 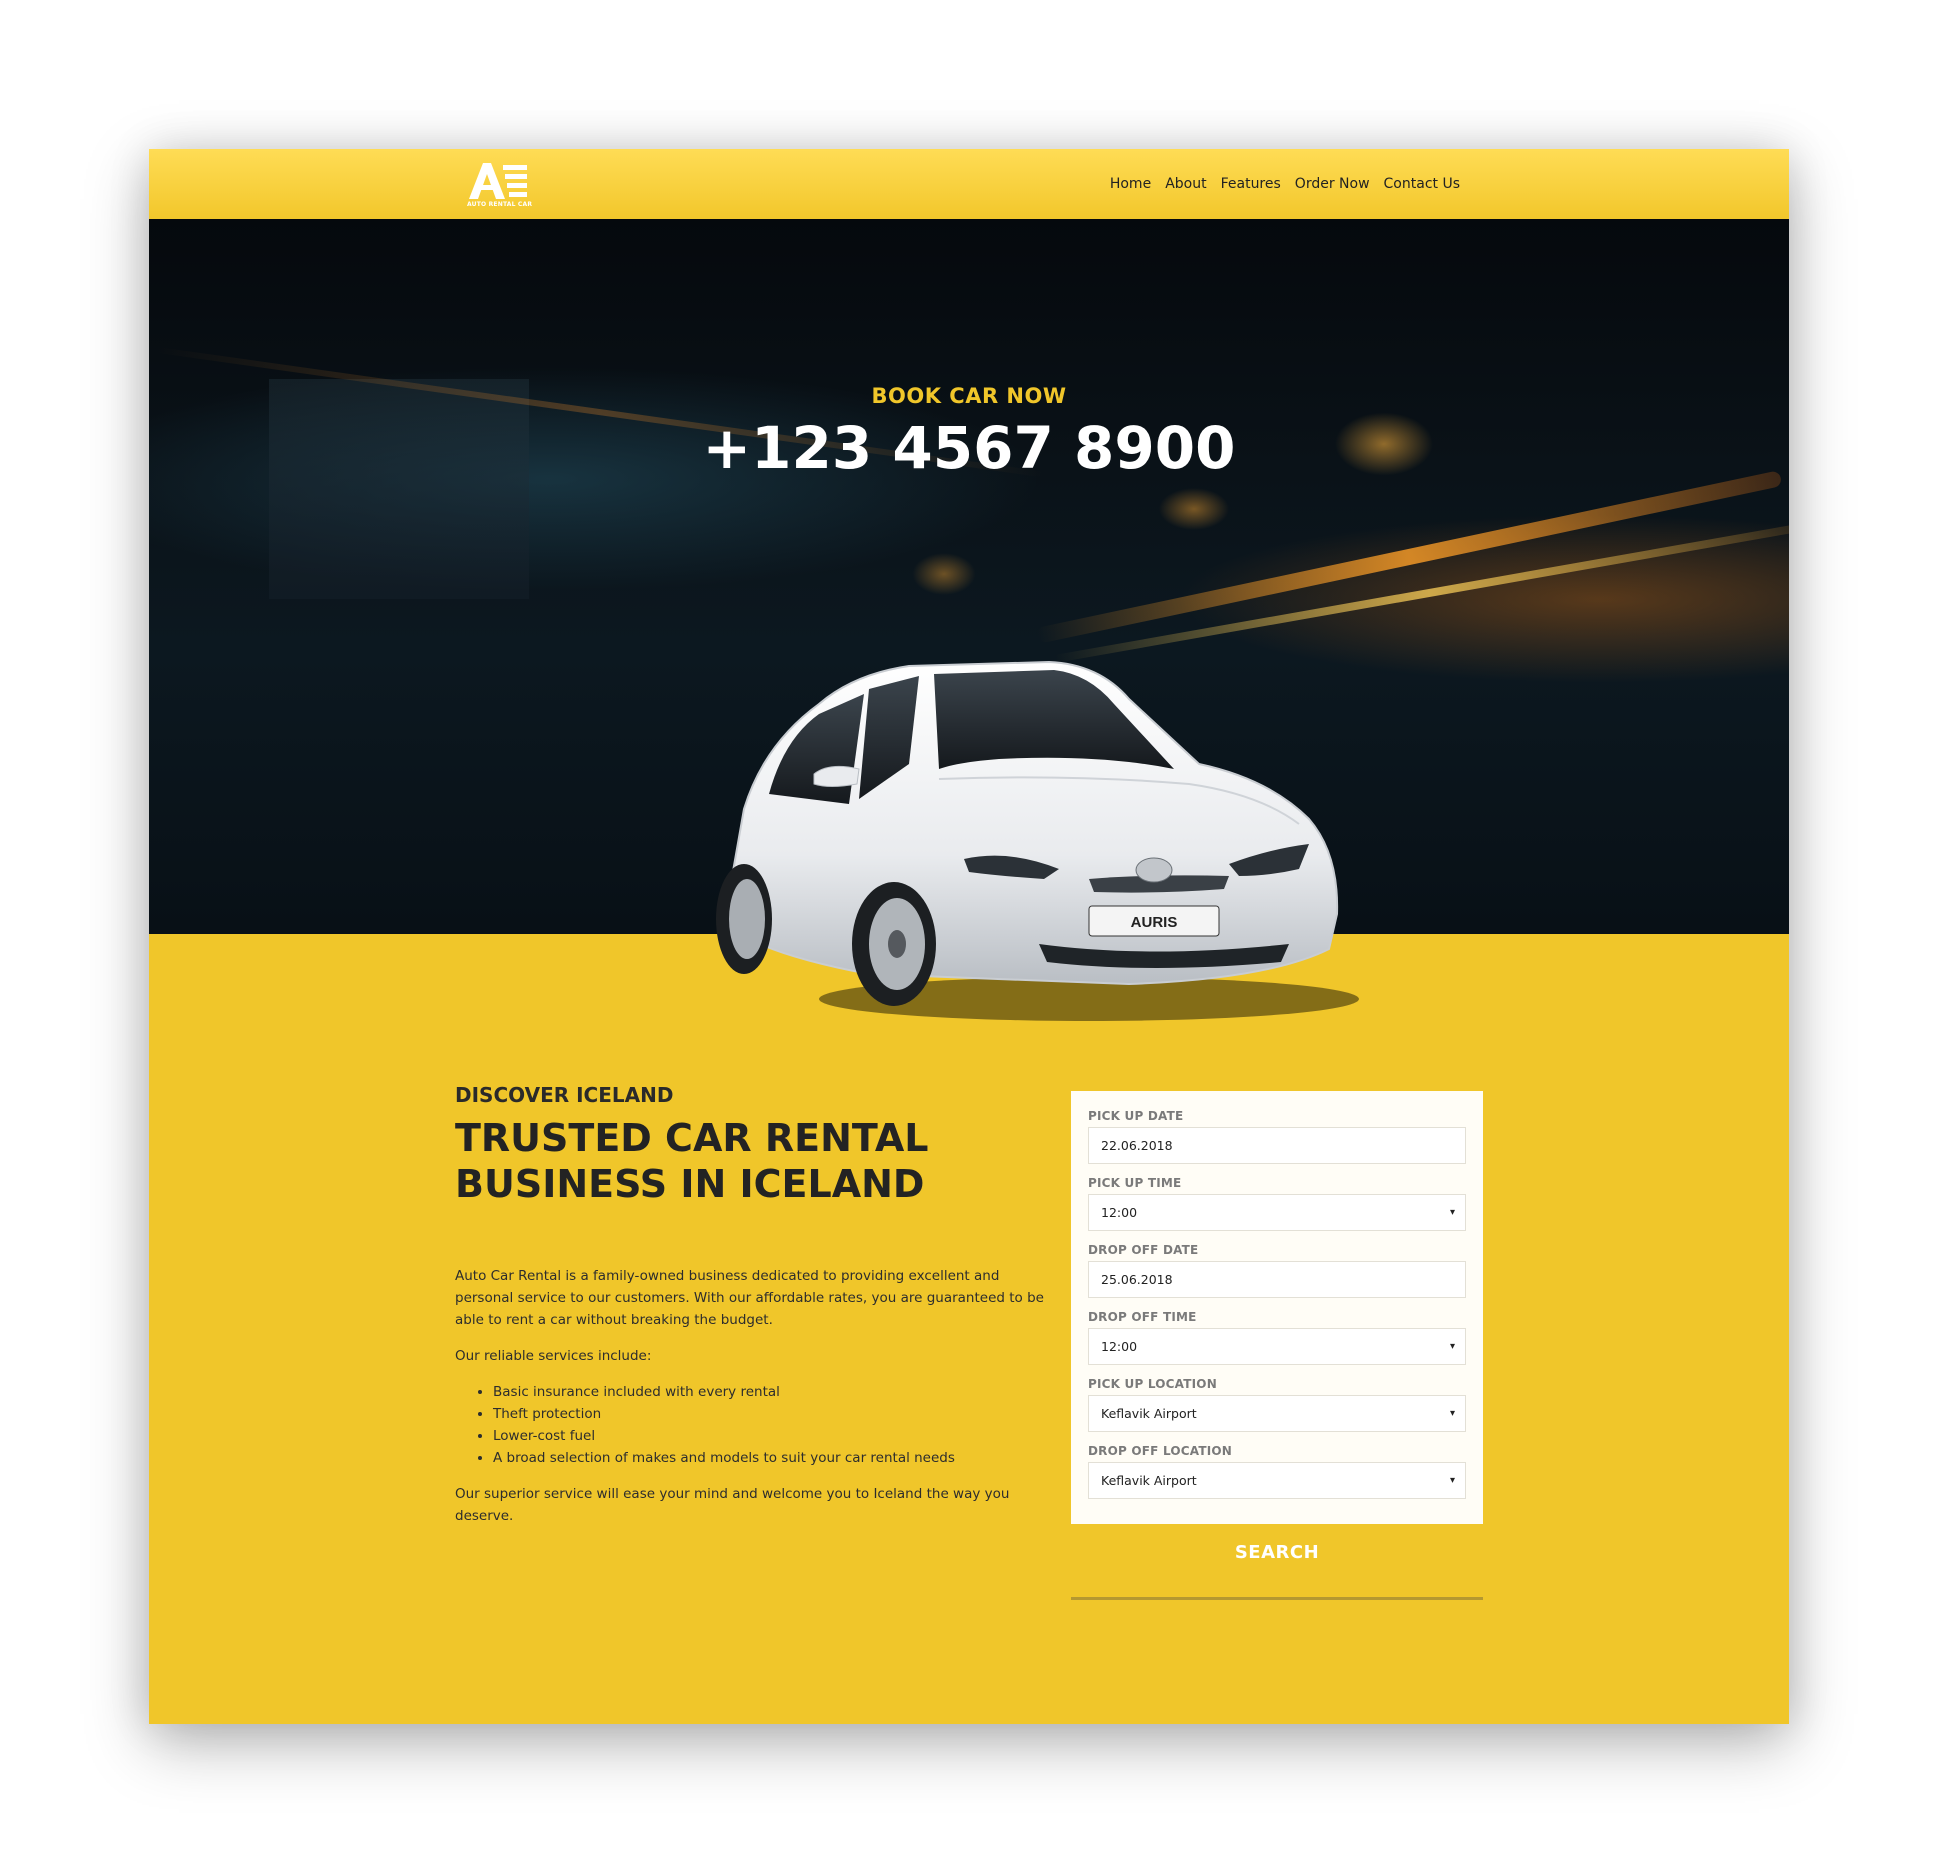 What do you see at coordinates (1277, 1570) in the screenshot?
I see `search-button: SEARCH` at bounding box center [1277, 1570].